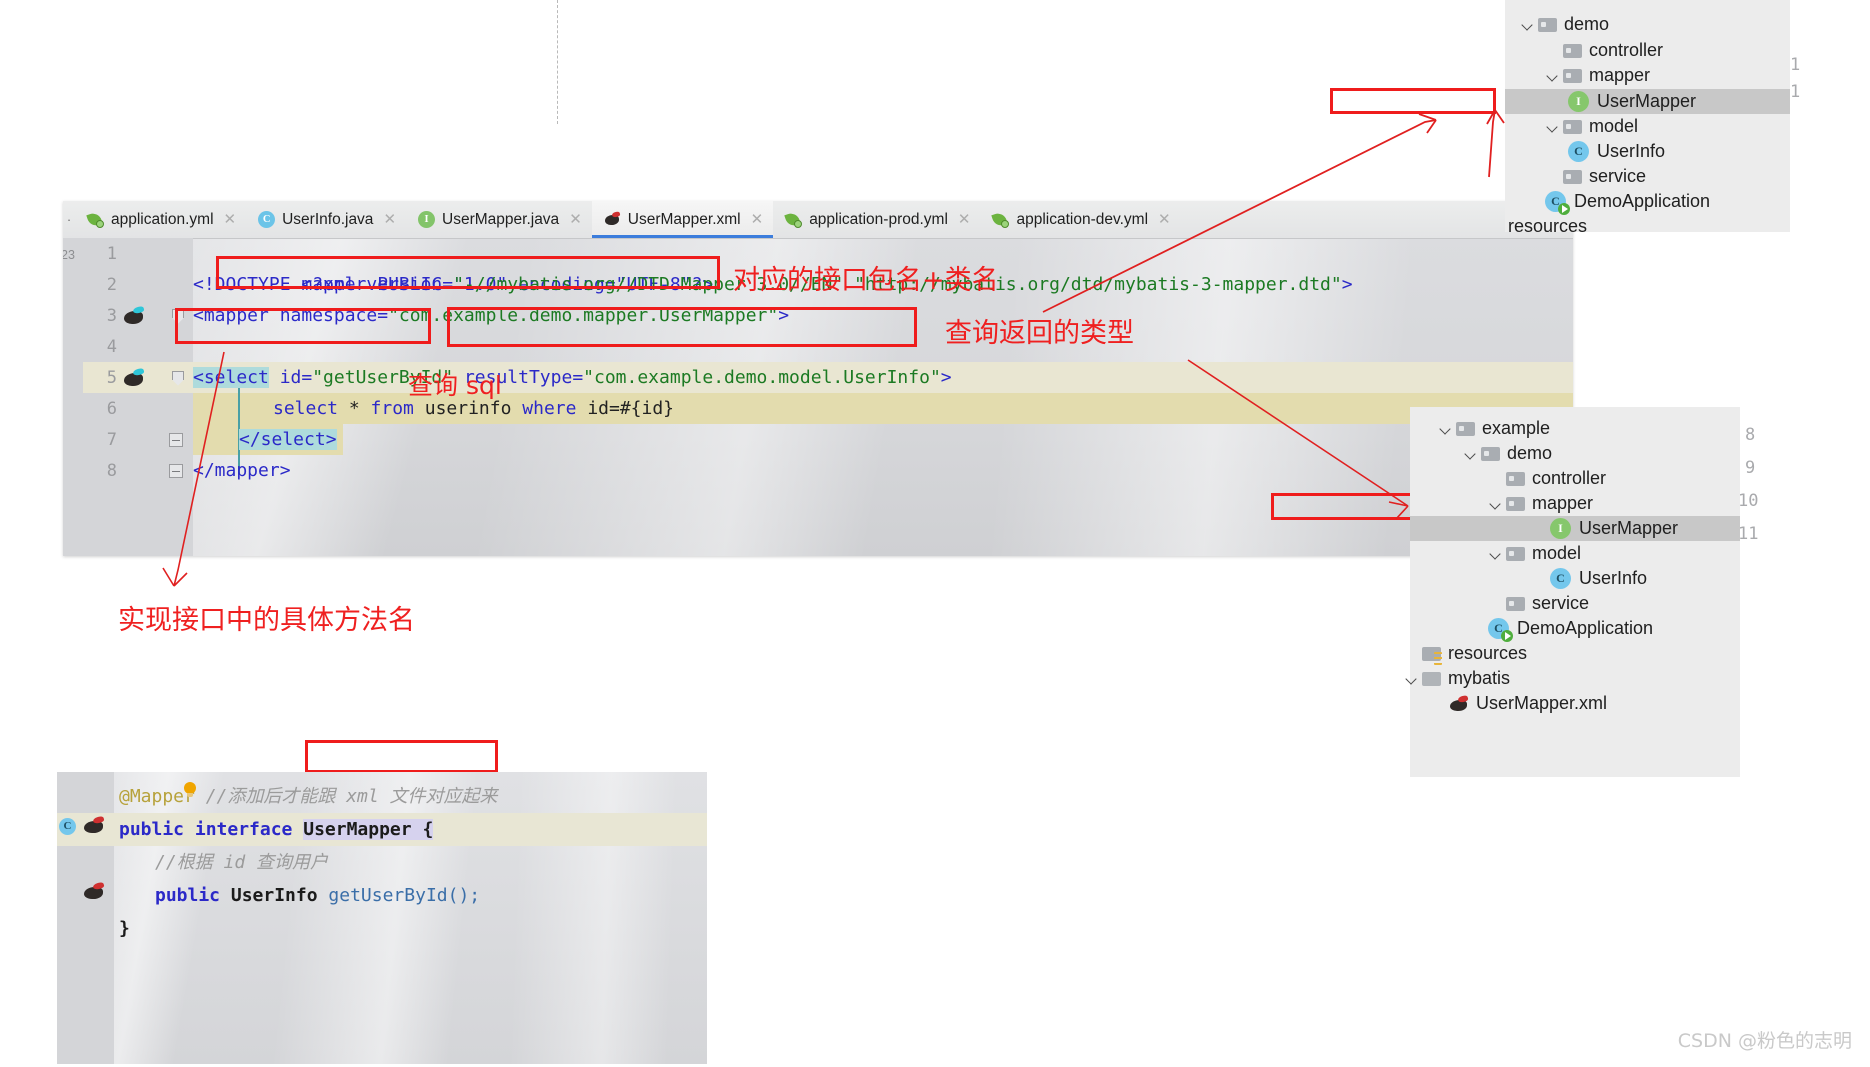 The image size is (1870, 1067). What do you see at coordinates (762, 377) in the screenshot?
I see `result-type-attr-value: "com.example.demo.model.UserInfo"` at bounding box center [762, 377].